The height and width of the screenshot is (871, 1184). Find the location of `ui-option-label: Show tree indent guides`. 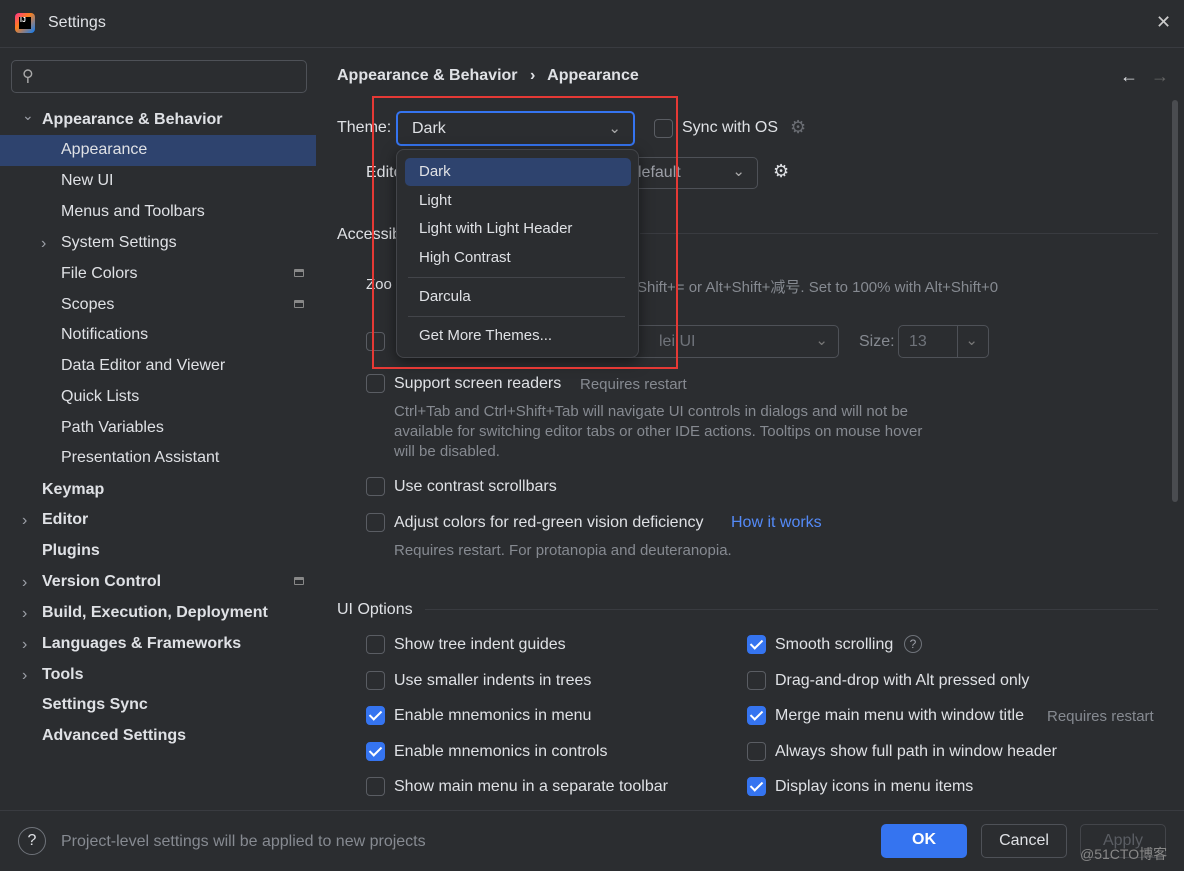

ui-option-label: Show tree indent guides is located at coordinates (480, 644).